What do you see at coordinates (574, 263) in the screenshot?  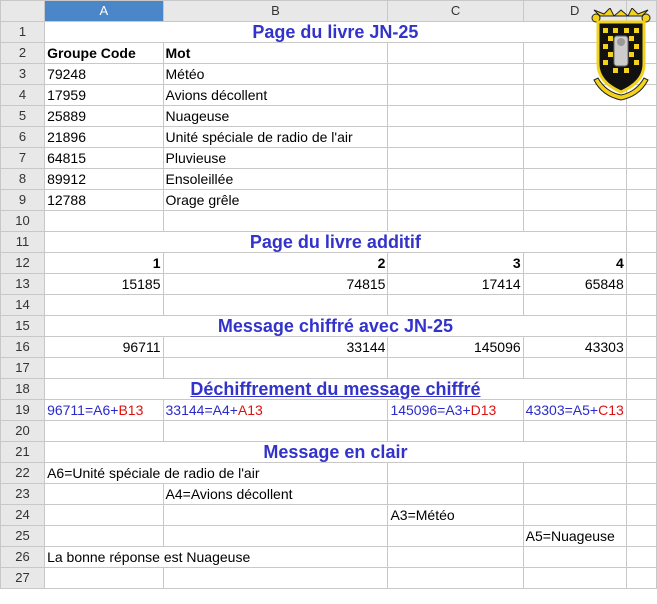 I see `additive-index-cell: 4` at bounding box center [574, 263].